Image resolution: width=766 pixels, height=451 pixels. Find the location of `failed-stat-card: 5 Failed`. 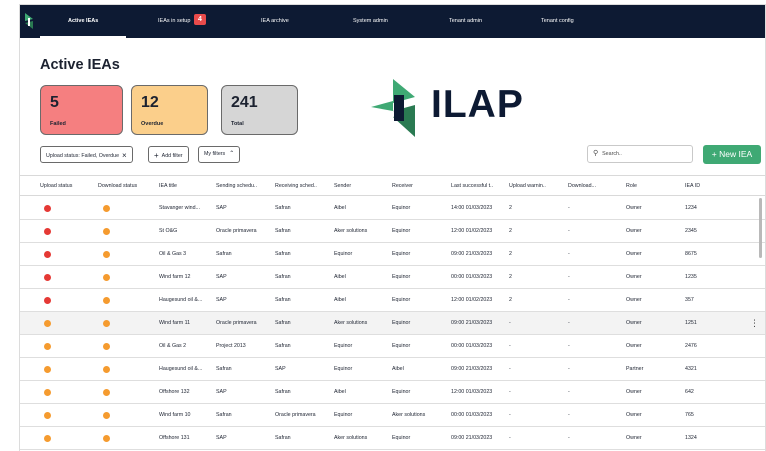

failed-stat-card: 5 Failed is located at coordinates (81, 110).